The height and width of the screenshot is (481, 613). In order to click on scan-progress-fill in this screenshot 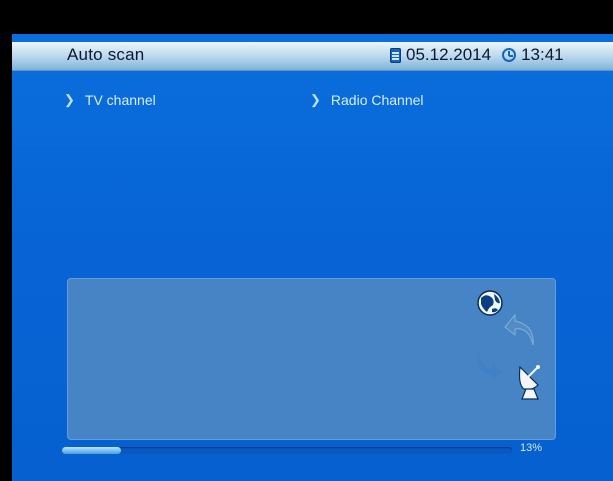, I will do `click(91, 450)`.